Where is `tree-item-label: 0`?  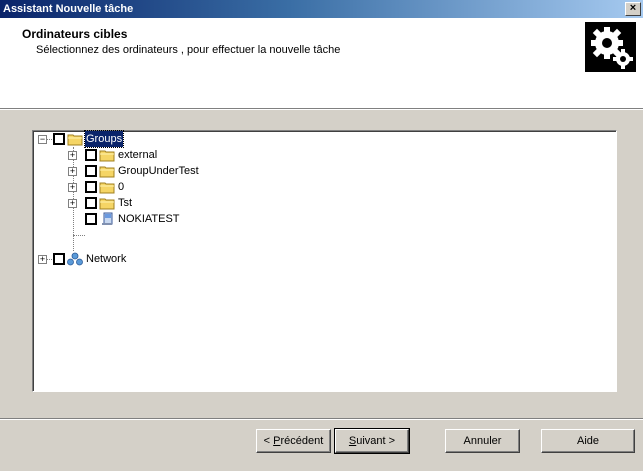
tree-item-label: 0 is located at coordinates (121, 187).